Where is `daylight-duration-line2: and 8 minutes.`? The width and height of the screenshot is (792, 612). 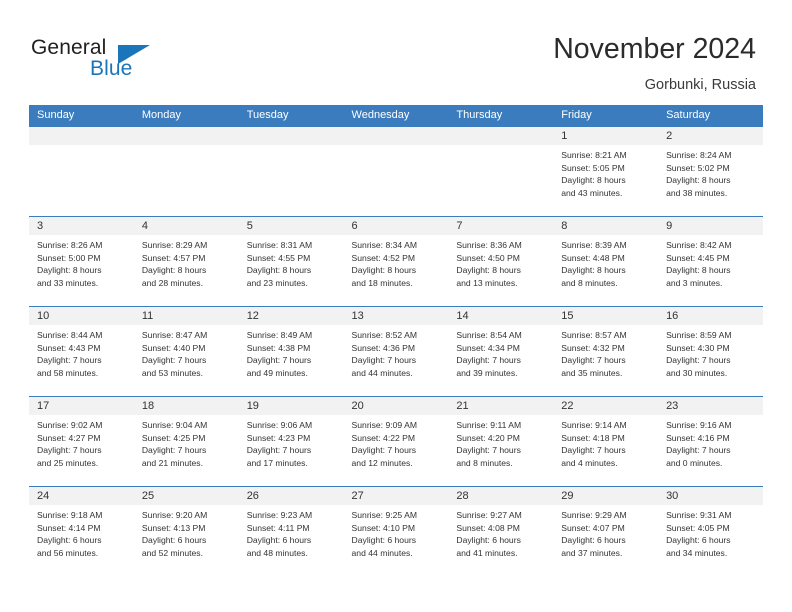
daylight-duration-line2: and 8 minutes. is located at coordinates (484, 462).